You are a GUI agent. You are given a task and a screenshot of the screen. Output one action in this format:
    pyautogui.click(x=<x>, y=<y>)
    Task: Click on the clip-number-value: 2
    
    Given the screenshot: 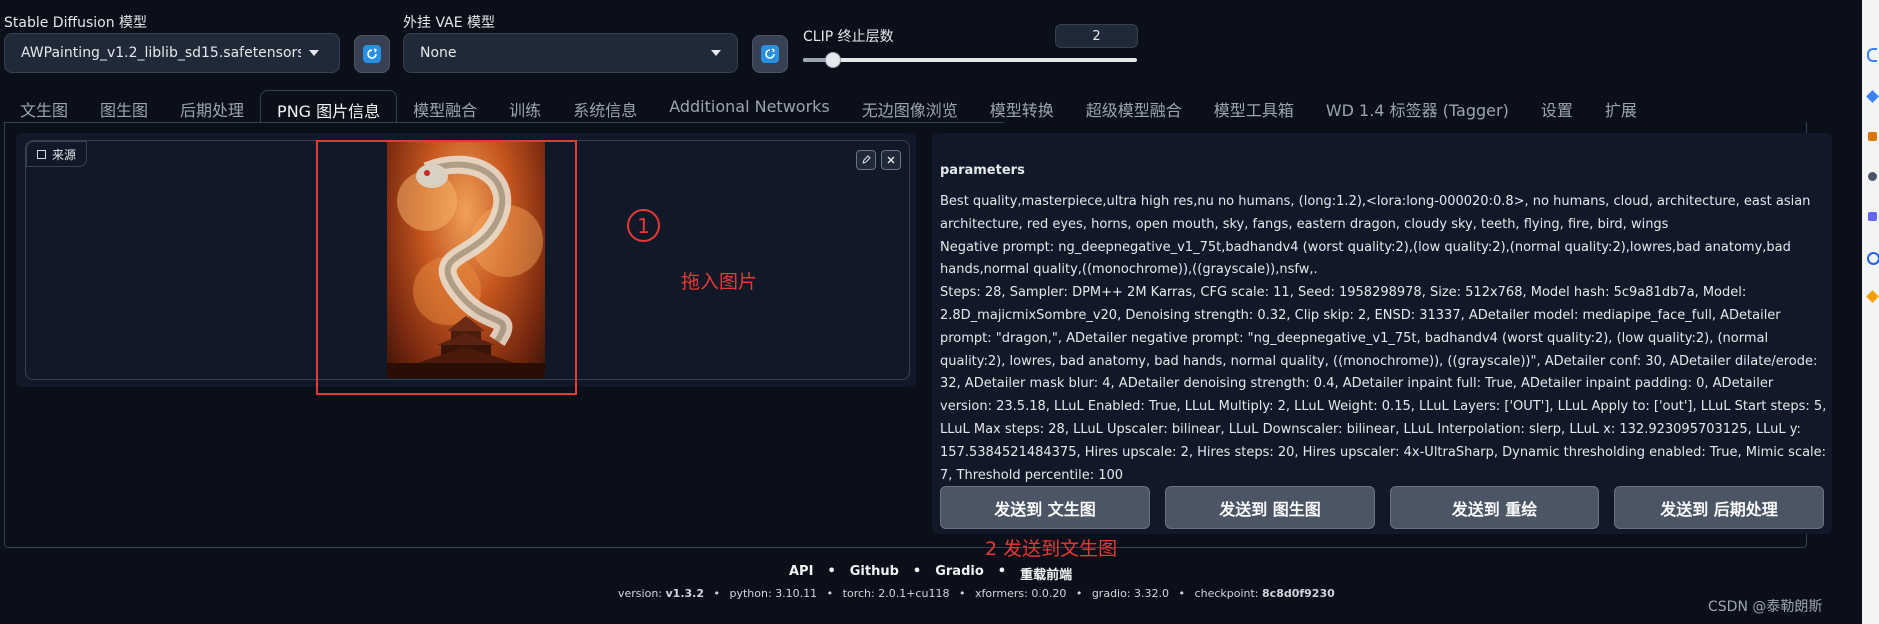 What is the action you would take?
    pyautogui.click(x=1096, y=36)
    